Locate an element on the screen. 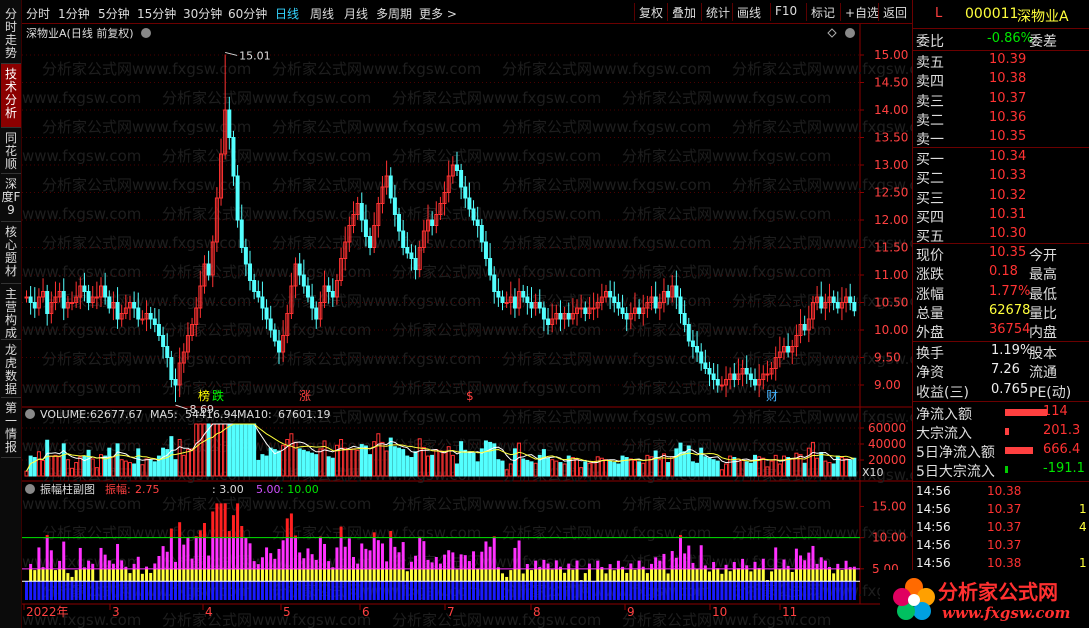  nav-tab-5: 主营构成 is located at coordinates (11, 312).